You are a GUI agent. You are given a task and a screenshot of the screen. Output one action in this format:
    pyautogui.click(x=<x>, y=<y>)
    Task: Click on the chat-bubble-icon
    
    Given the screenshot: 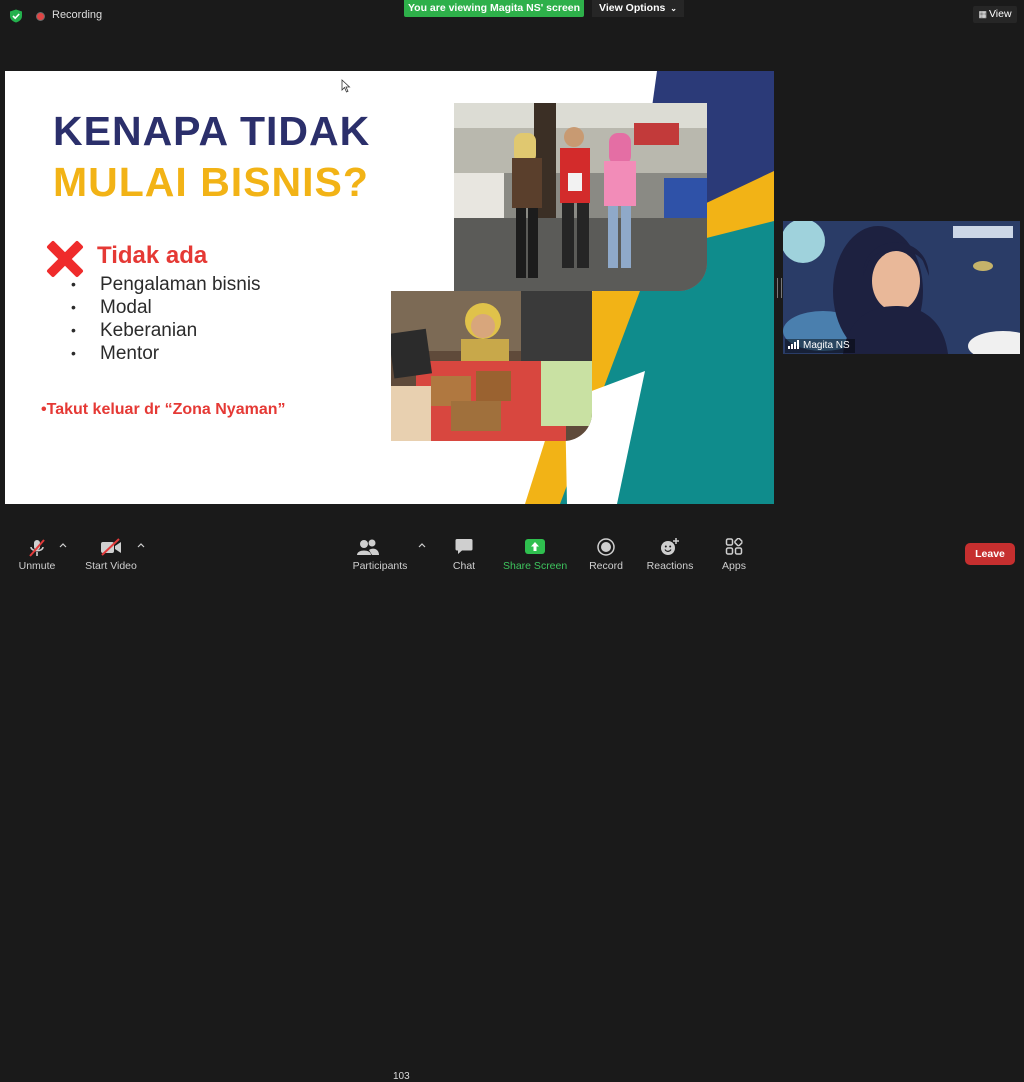 What is the action you would take?
    pyautogui.click(x=464, y=546)
    